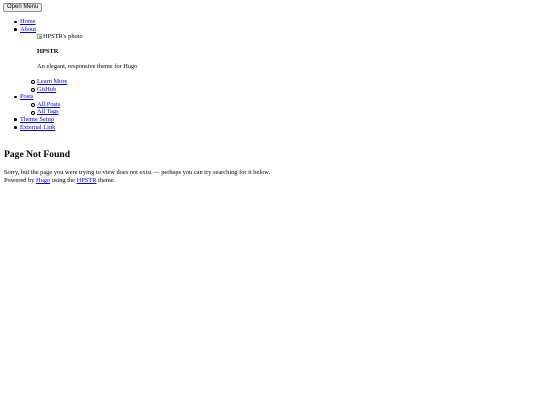 The width and height of the screenshot is (540, 405). What do you see at coordinates (37, 119) in the screenshot?
I see `nav-link-theme-setup: Theme Setup` at bounding box center [37, 119].